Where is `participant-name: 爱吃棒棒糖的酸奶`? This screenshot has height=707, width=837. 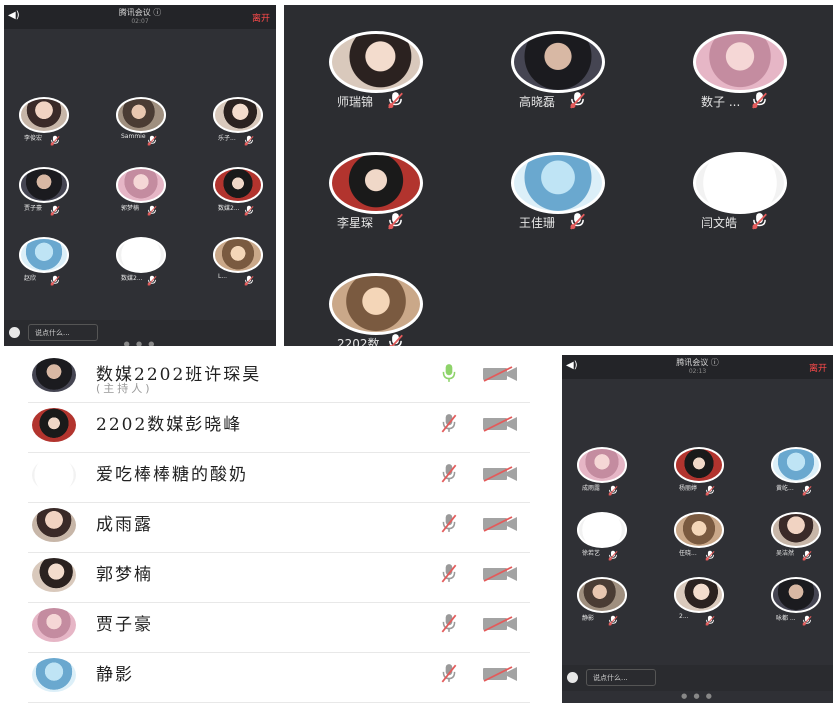 participant-name: 爱吃棒棒糖的酸奶 is located at coordinates (172, 475).